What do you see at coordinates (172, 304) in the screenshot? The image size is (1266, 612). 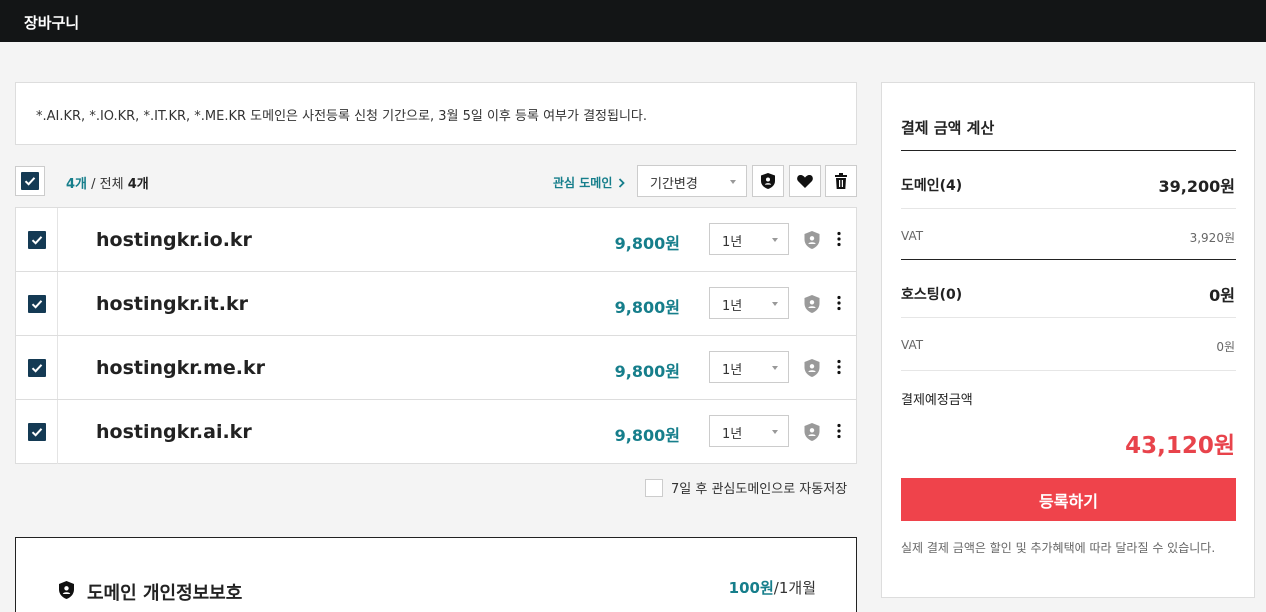 I see `domain-name: hostingkr.it.kr` at bounding box center [172, 304].